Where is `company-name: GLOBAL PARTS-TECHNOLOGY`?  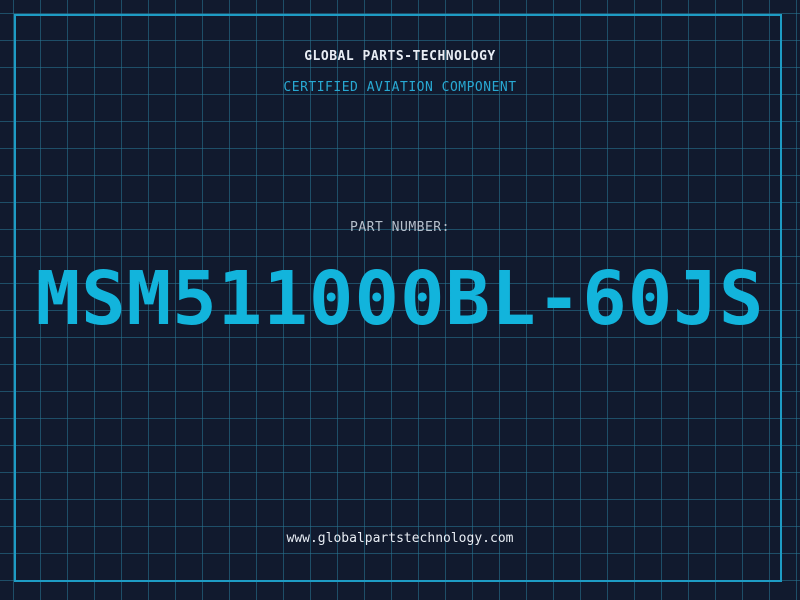
company-name: GLOBAL PARTS-TECHNOLOGY is located at coordinates (400, 56).